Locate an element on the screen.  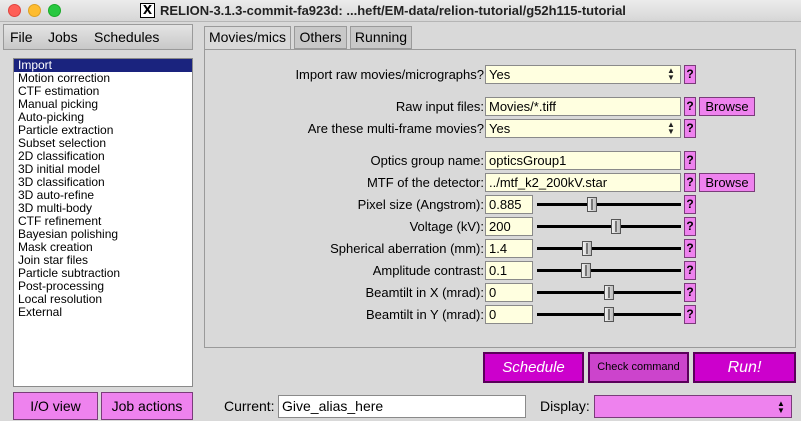
mtf-label: MTF of the detector: is located at coordinates (425, 182).